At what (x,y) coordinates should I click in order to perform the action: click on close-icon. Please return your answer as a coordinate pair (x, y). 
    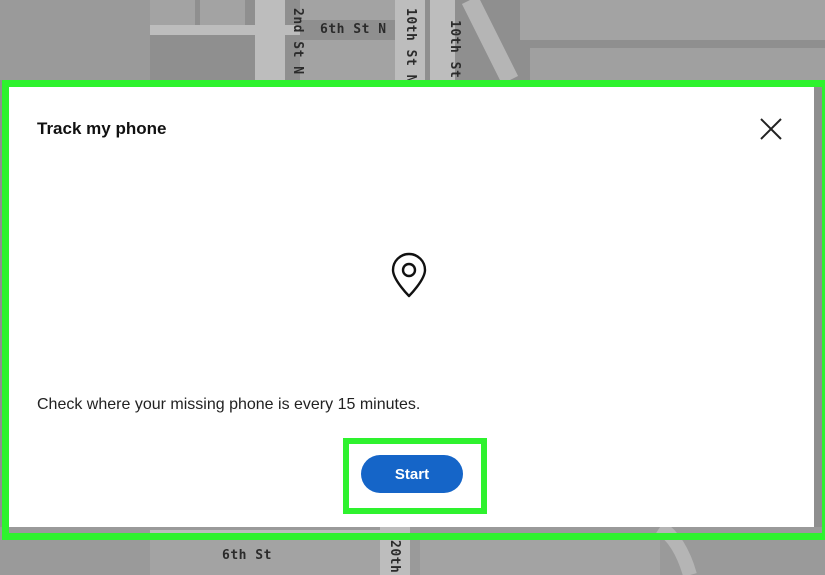
    Looking at the image, I should click on (771, 129).